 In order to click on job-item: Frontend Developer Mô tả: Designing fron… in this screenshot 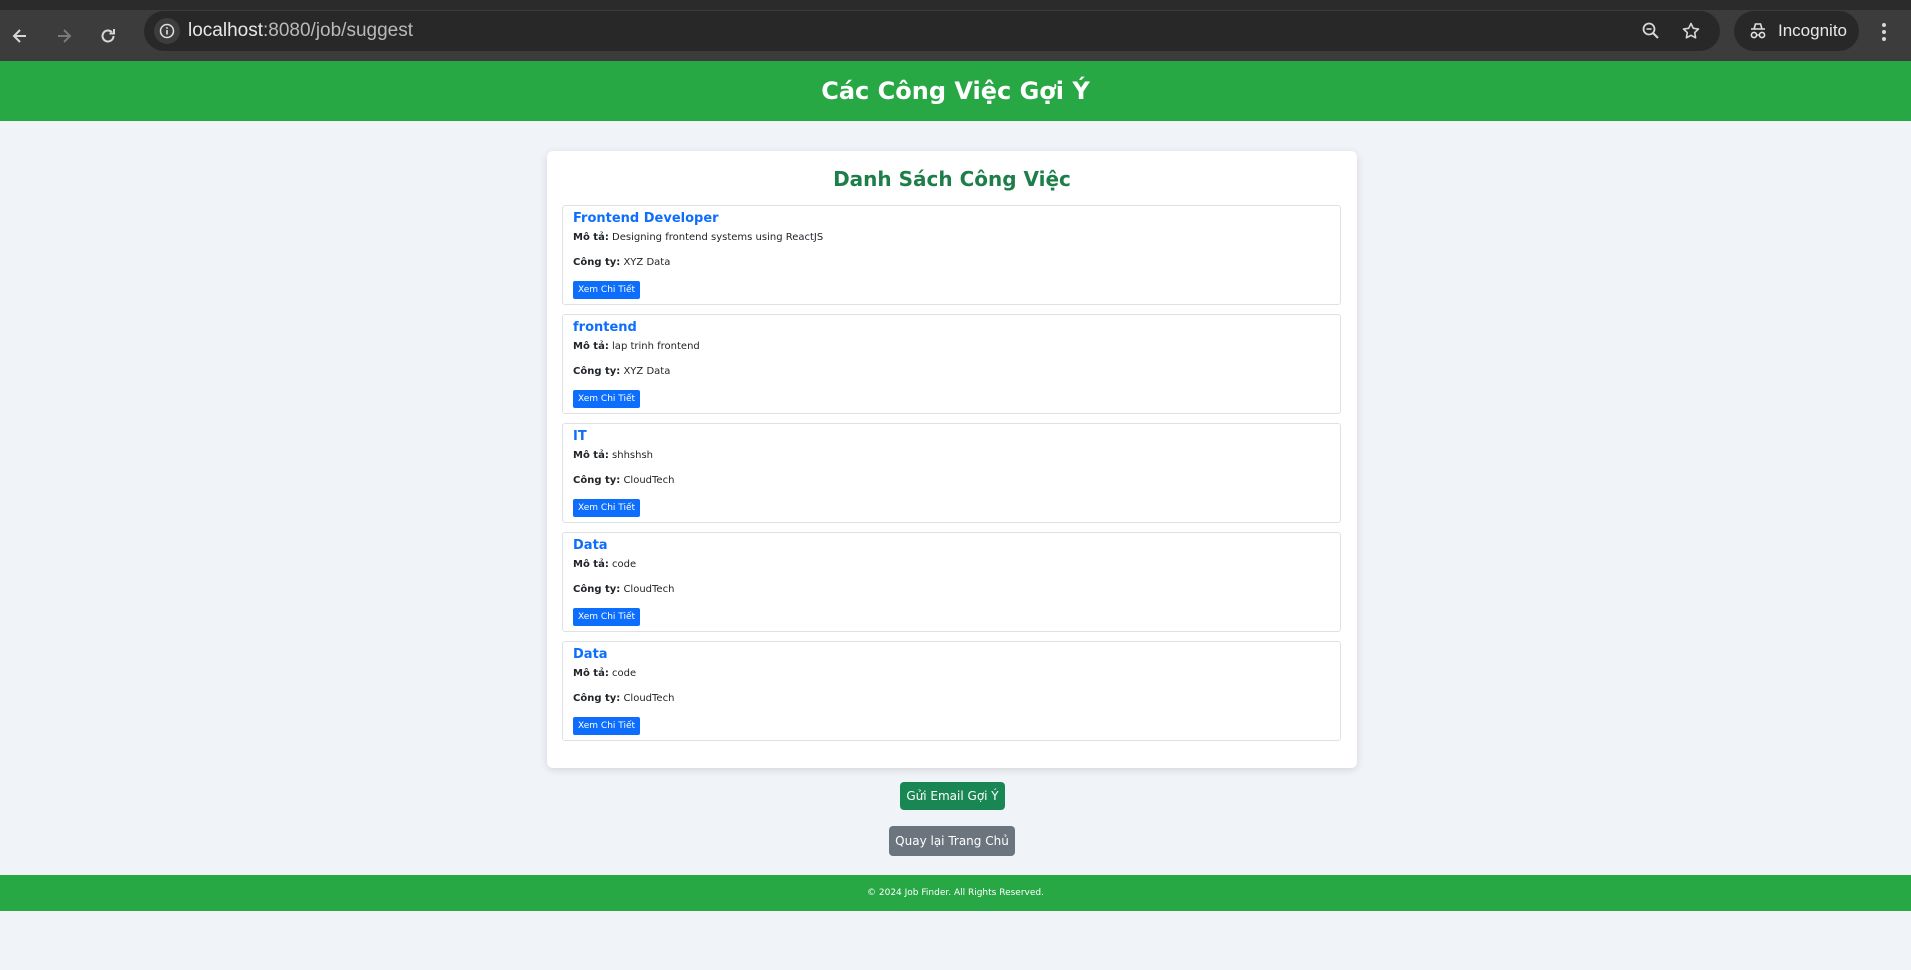, I will do `click(951, 255)`.